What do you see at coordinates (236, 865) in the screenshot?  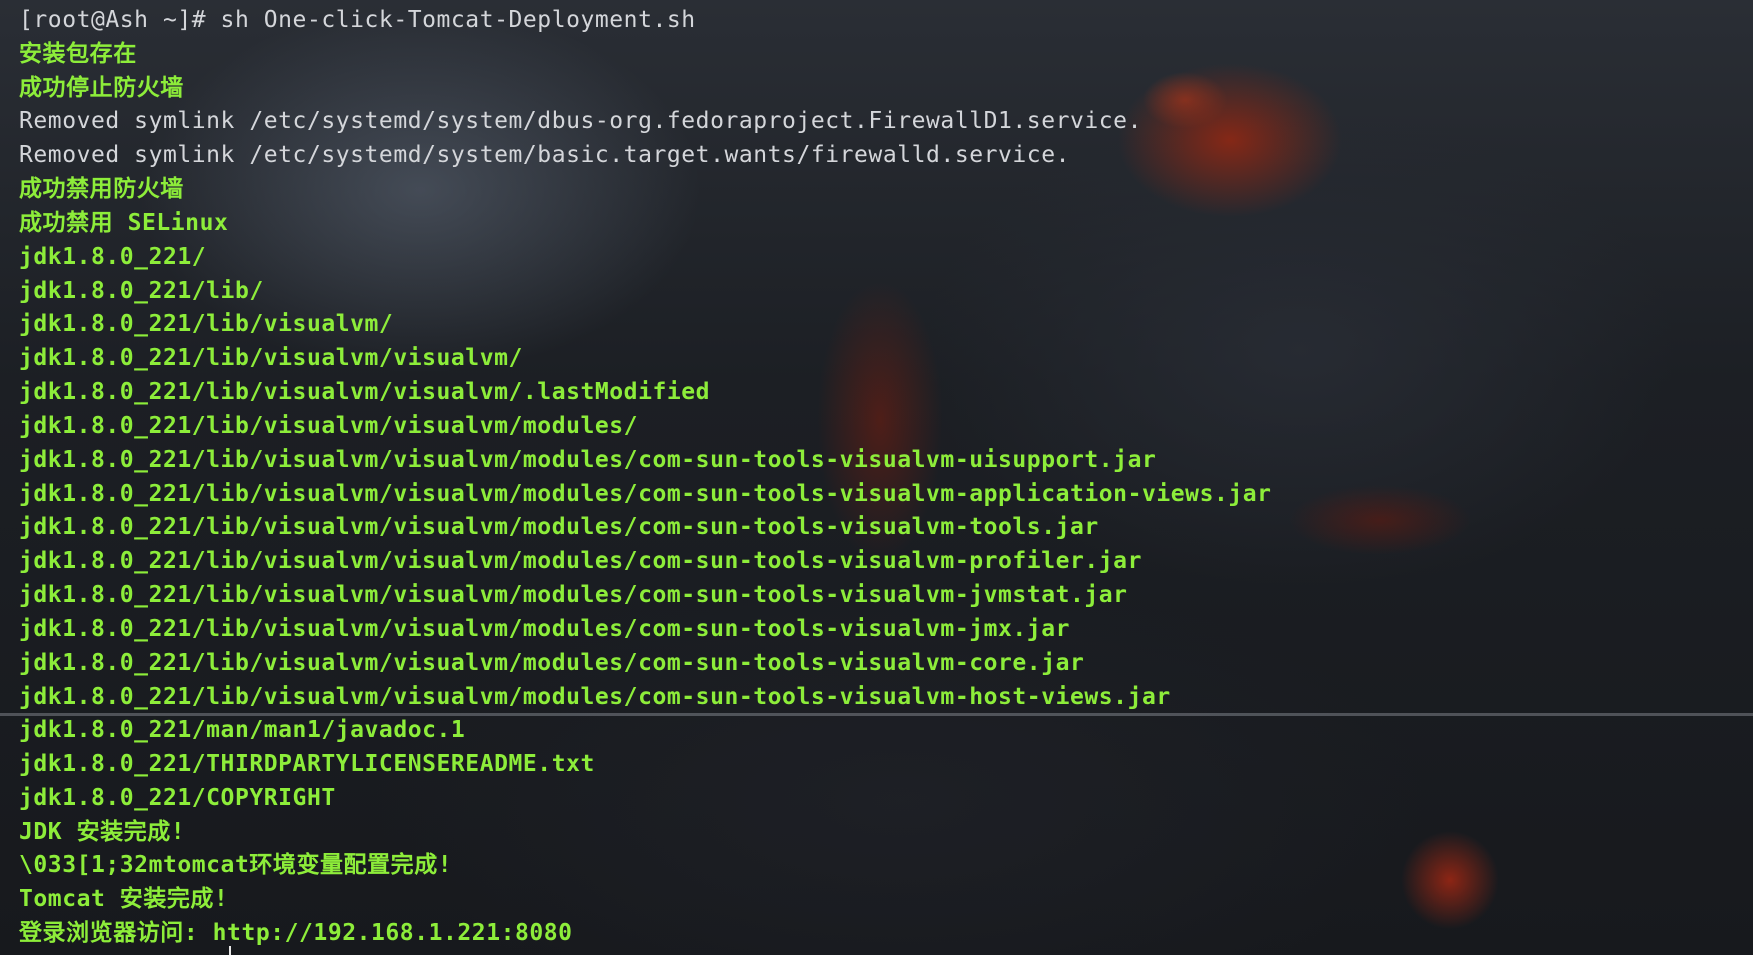 I see `output-line: \033[1;32mtomcat环境变量配置完成!` at bounding box center [236, 865].